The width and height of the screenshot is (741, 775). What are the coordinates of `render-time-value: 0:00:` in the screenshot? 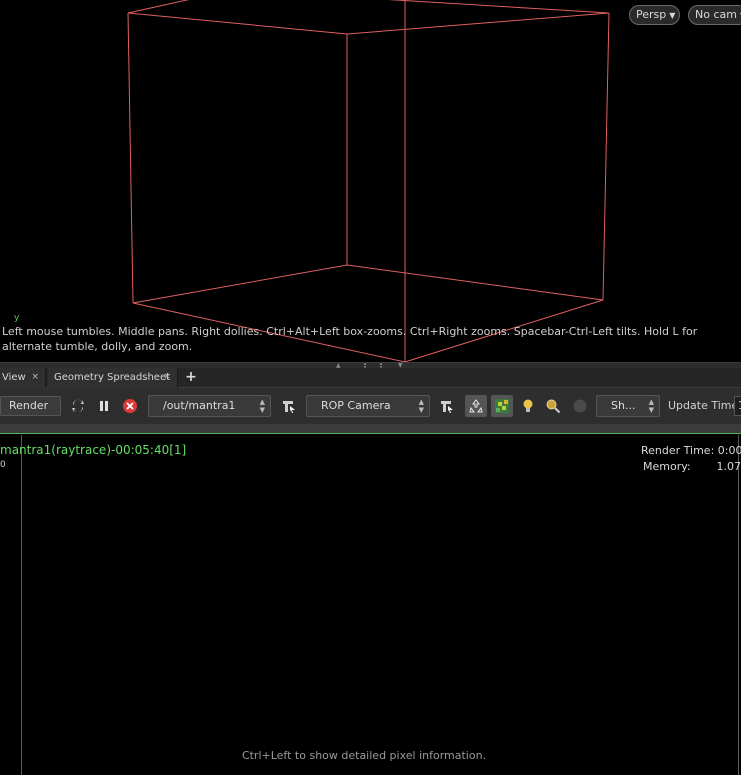 It's located at (729, 450).